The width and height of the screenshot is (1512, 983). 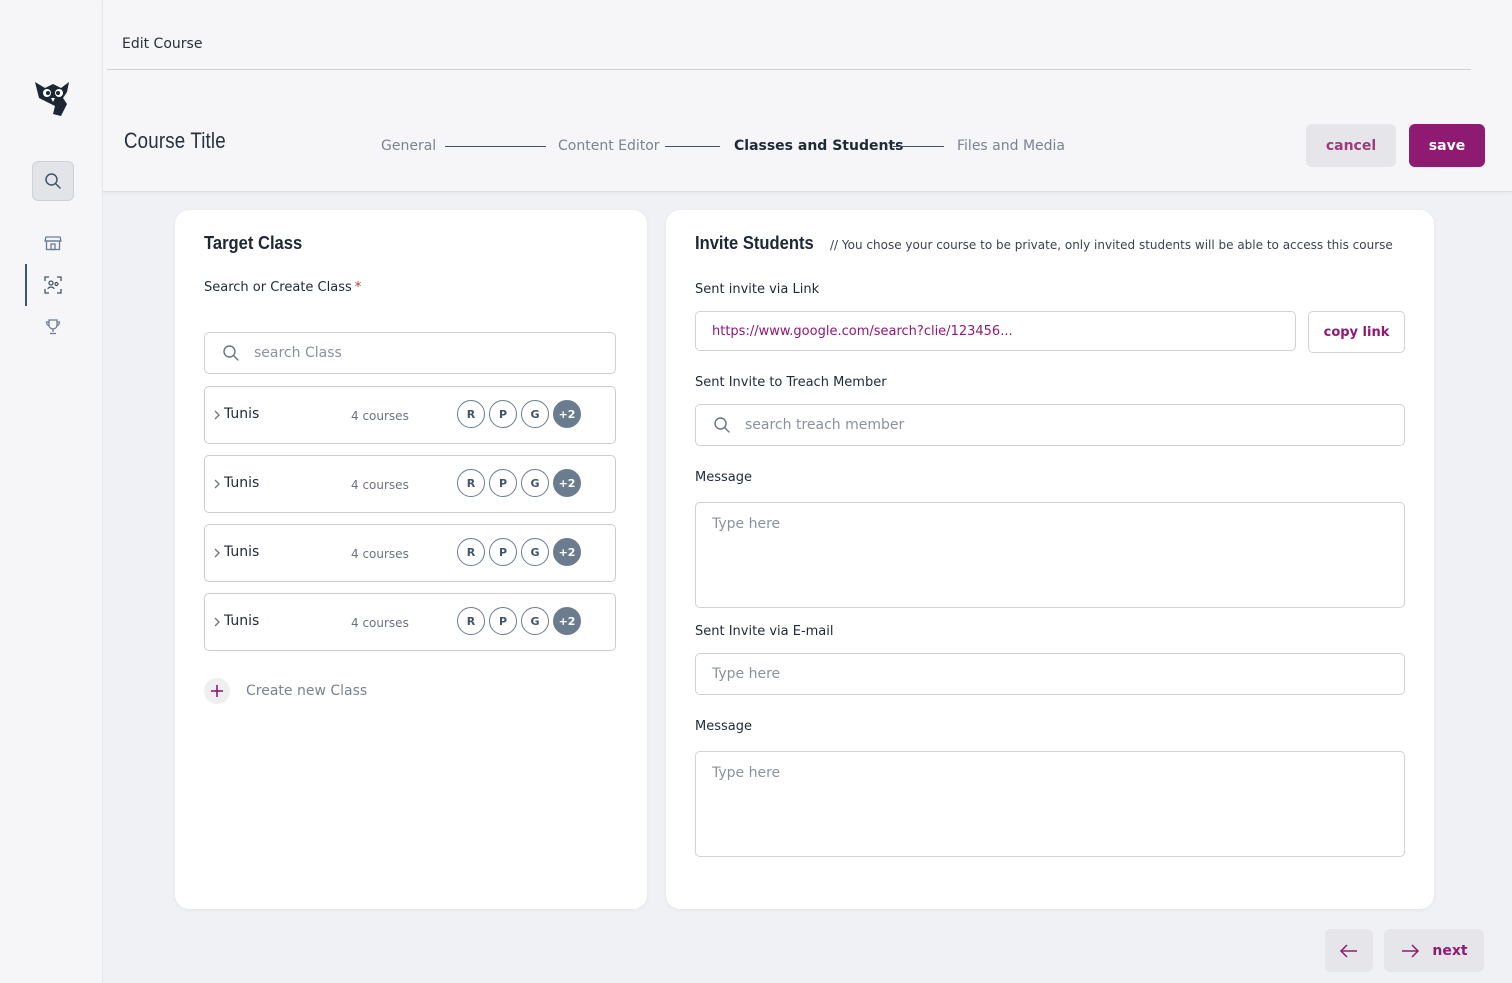 I want to click on email-field, so click(x=1050, y=674).